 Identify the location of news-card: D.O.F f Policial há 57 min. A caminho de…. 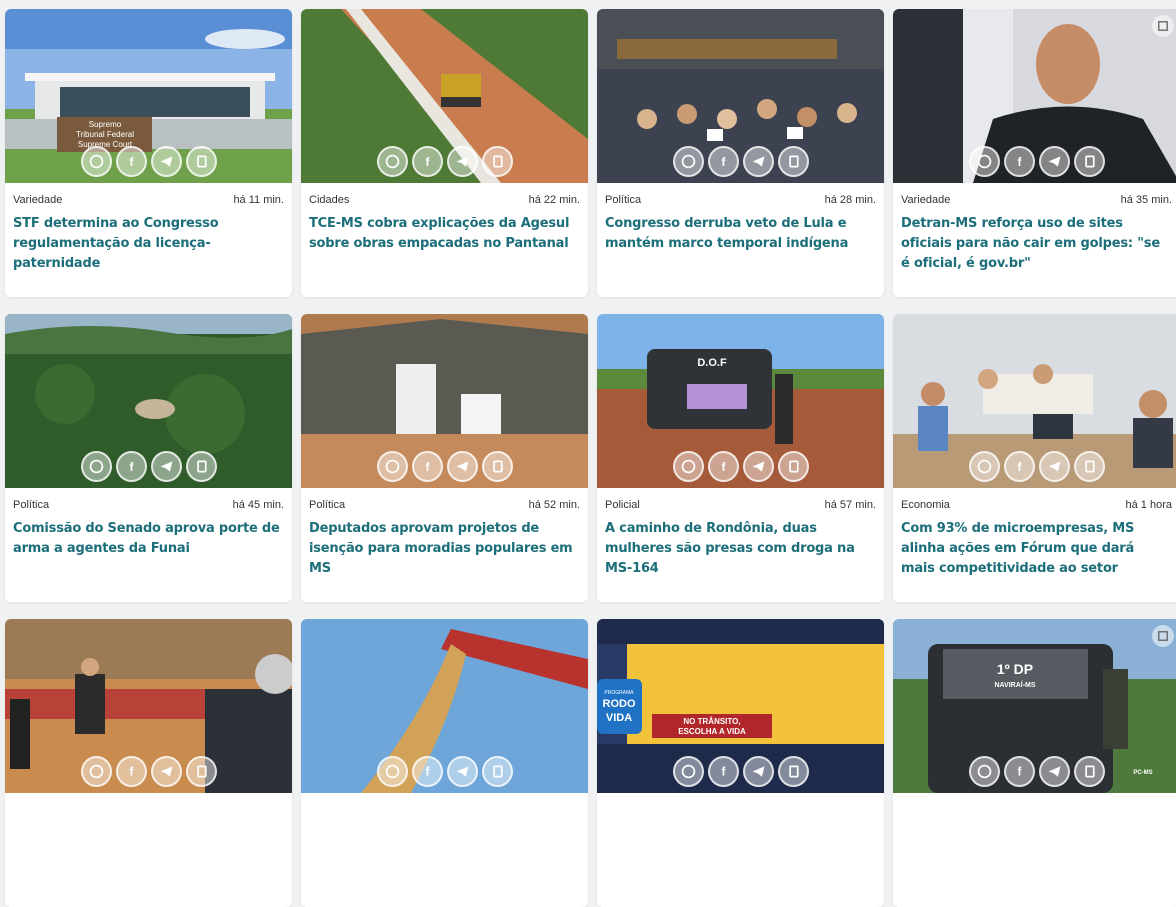
(740, 458).